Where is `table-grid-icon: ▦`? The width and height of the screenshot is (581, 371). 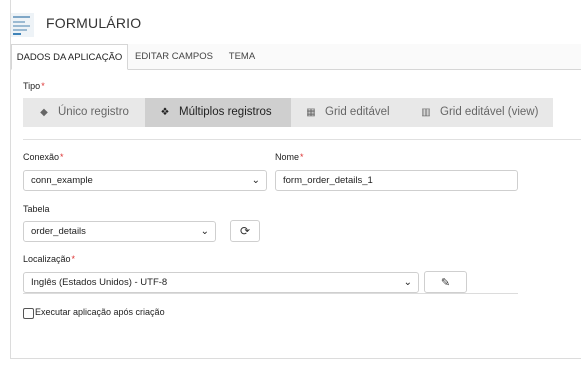 table-grid-icon: ▦ is located at coordinates (311, 112).